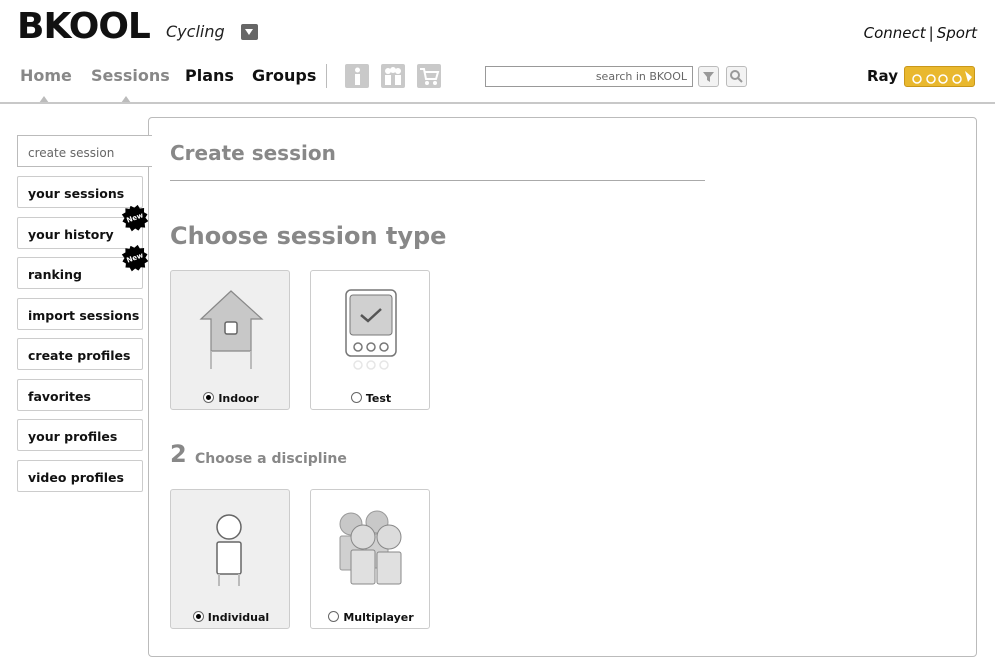 This screenshot has width=995, height=657. I want to click on session-type-indoor: Indoor, so click(230, 340).